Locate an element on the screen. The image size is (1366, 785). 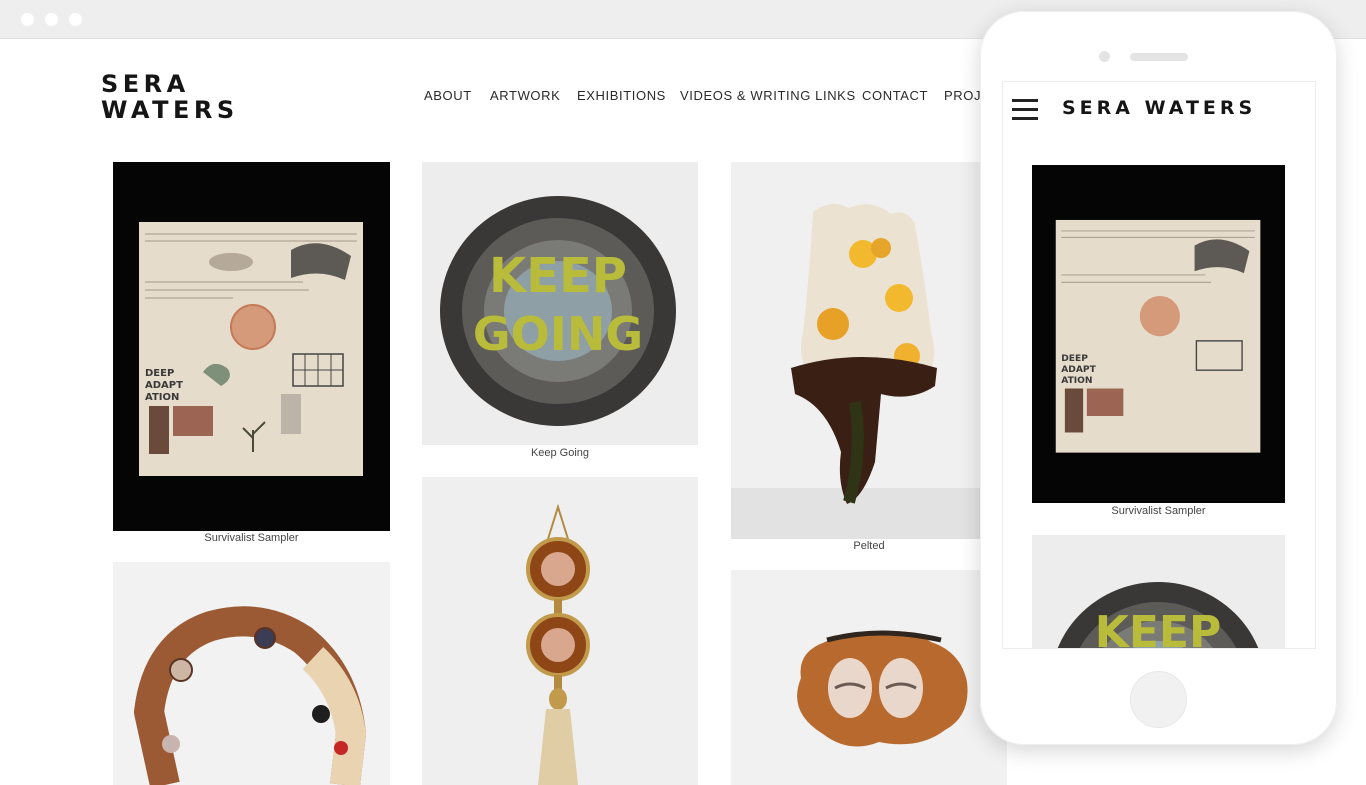
mobile-keep-going-image: KEEP is located at coordinates (1158, 591).